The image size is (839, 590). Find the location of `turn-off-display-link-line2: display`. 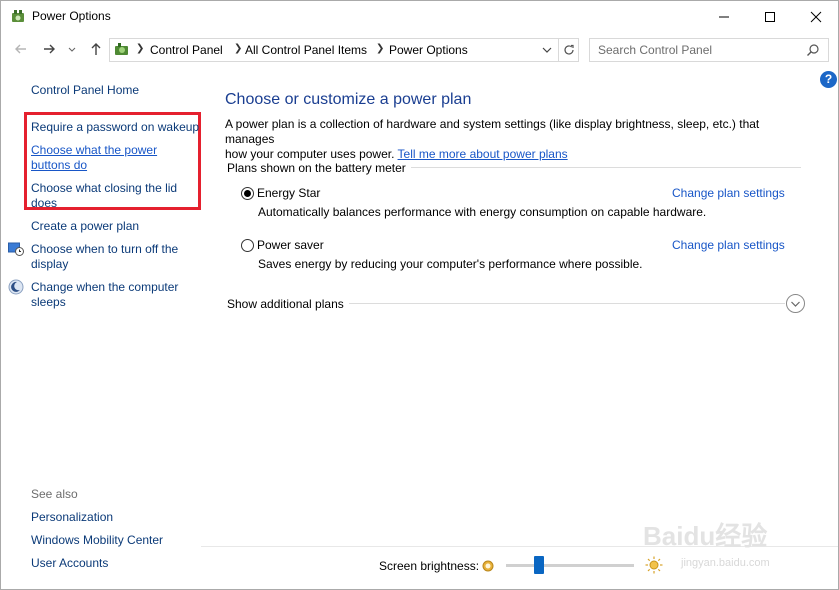

turn-off-display-link-line2: display is located at coordinates (49, 264).